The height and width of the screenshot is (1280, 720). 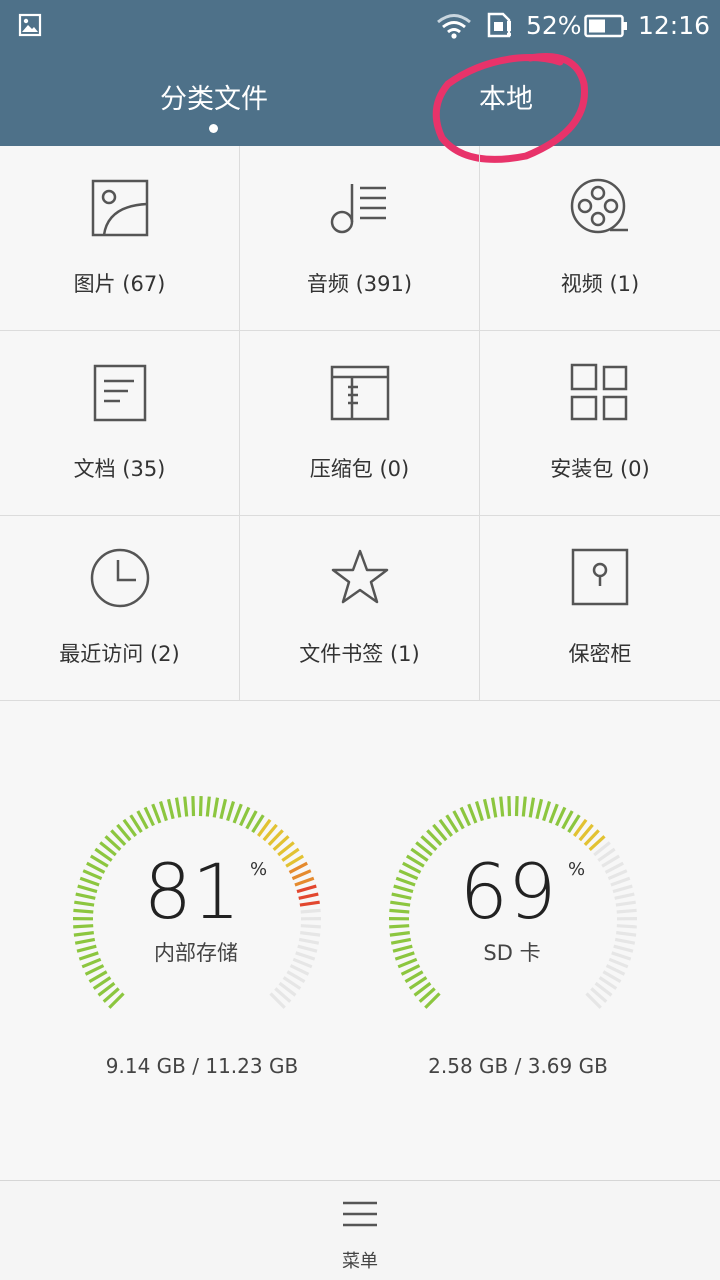 I want to click on battery-percentage: 52%, so click(x=554, y=25).